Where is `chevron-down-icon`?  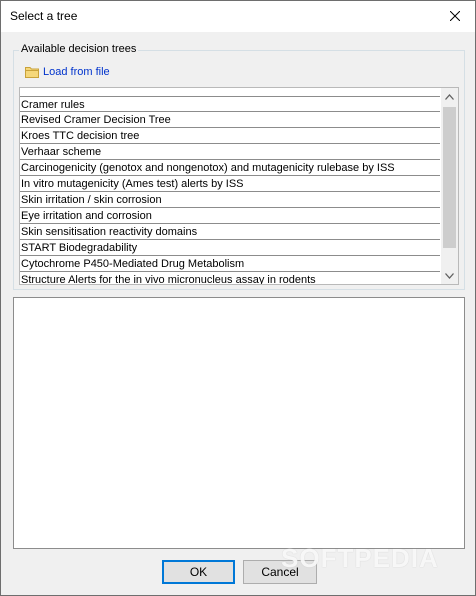
chevron-down-icon is located at coordinates (449, 275).